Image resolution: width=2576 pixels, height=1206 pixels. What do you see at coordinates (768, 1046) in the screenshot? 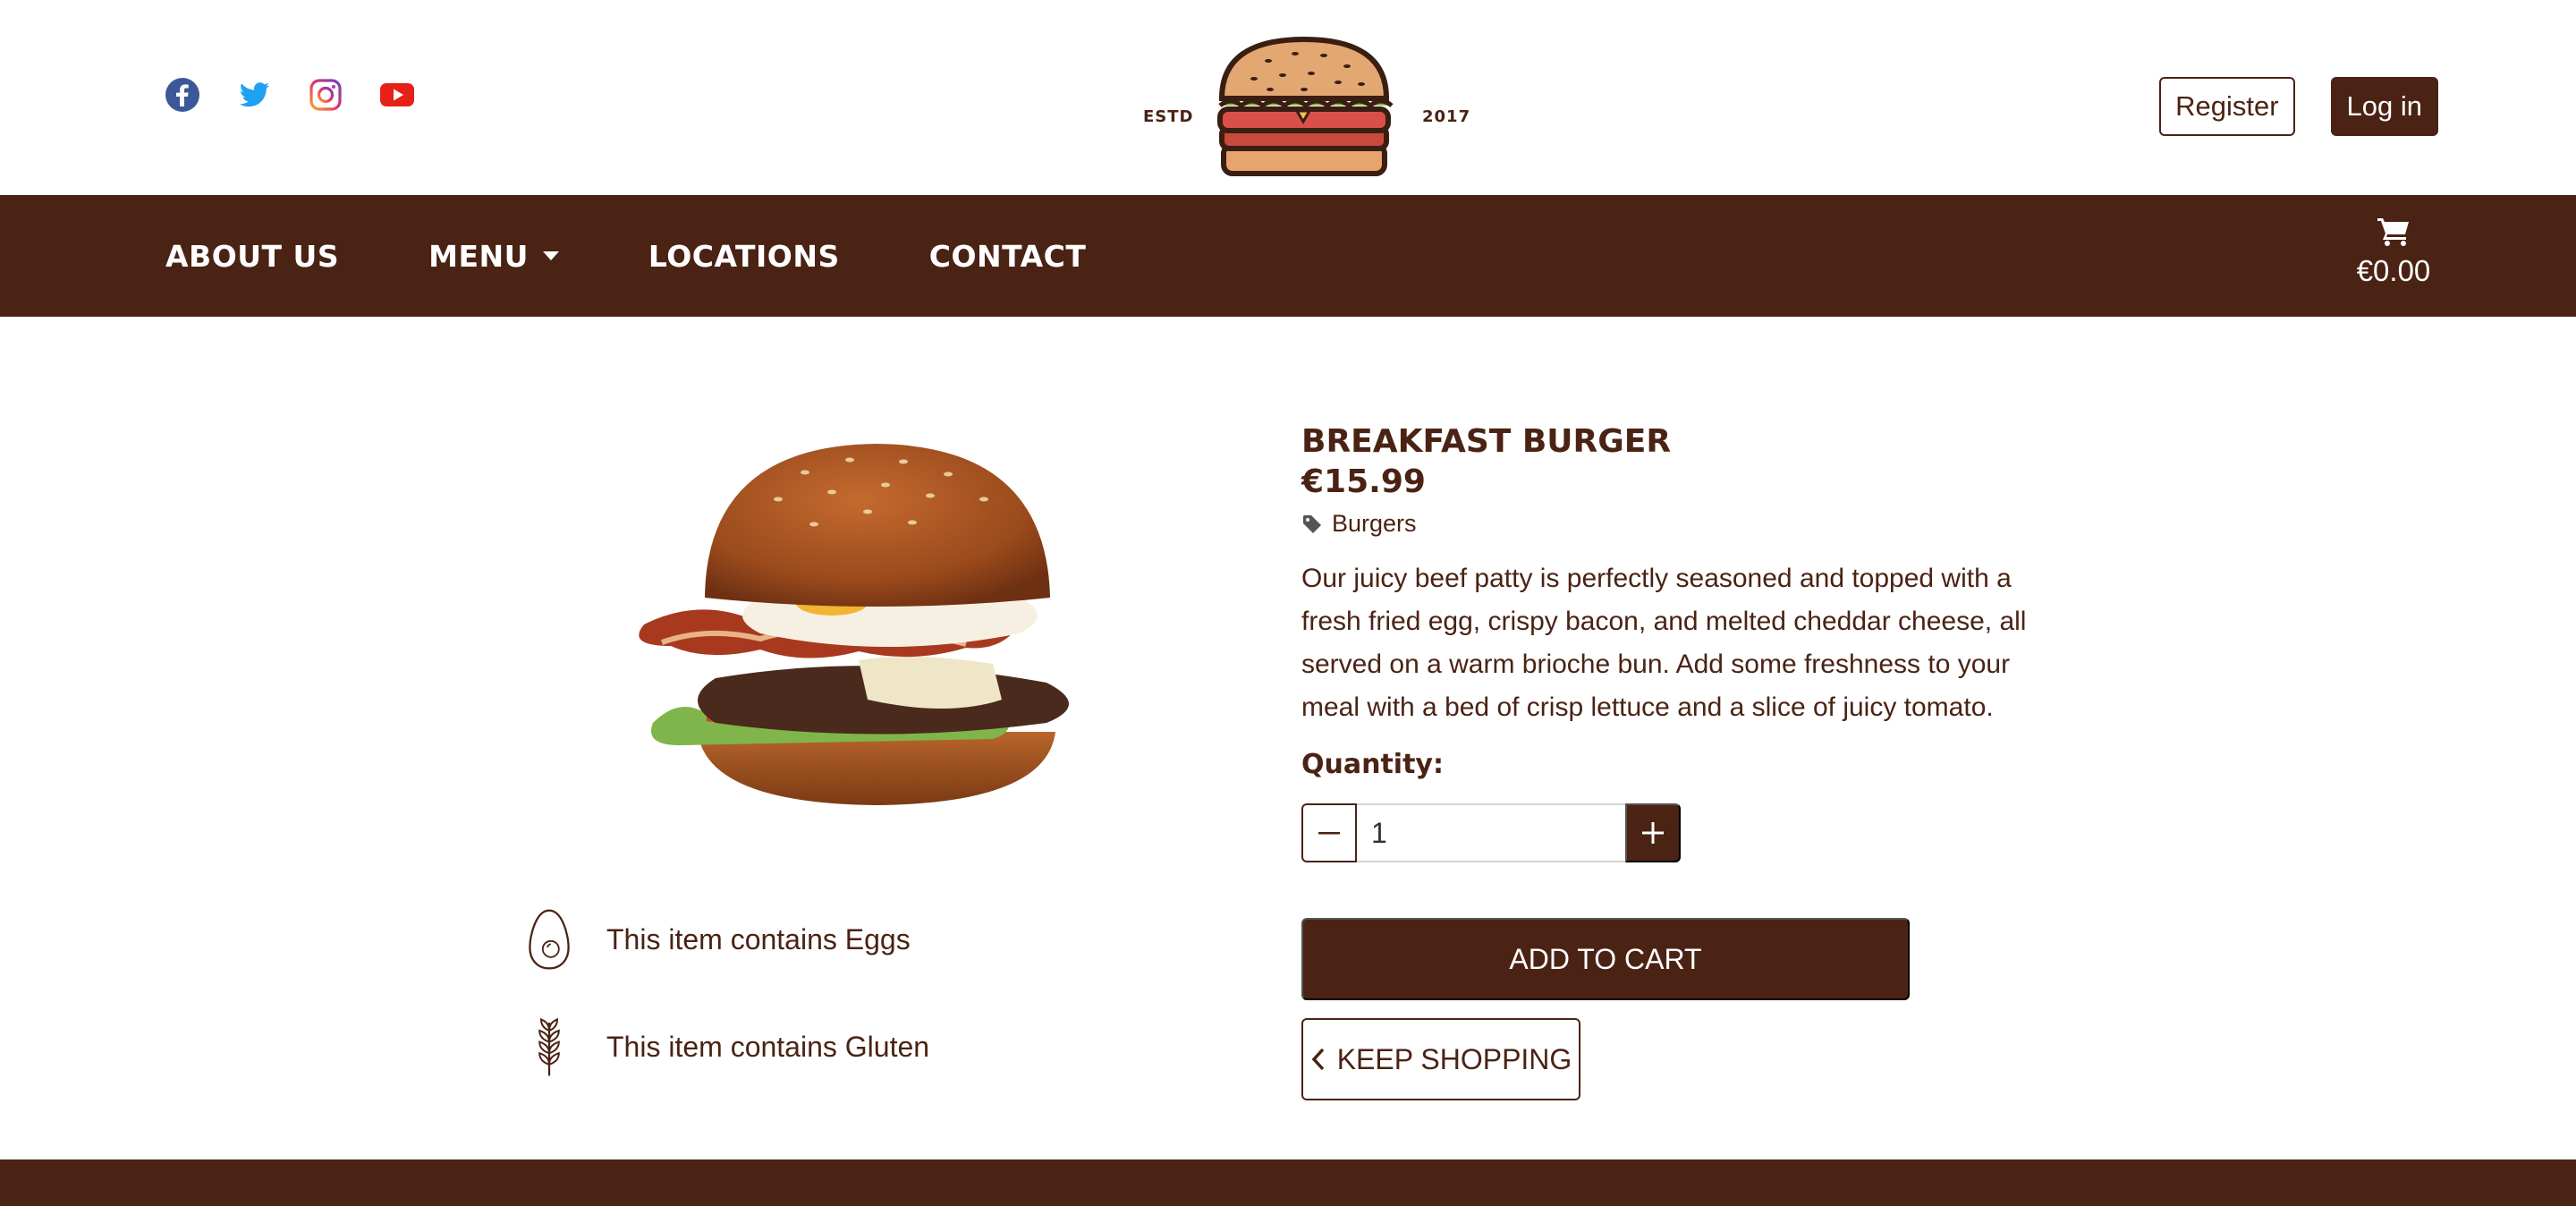
I see `allergen-gluten-text: This item contains Gluten` at bounding box center [768, 1046].